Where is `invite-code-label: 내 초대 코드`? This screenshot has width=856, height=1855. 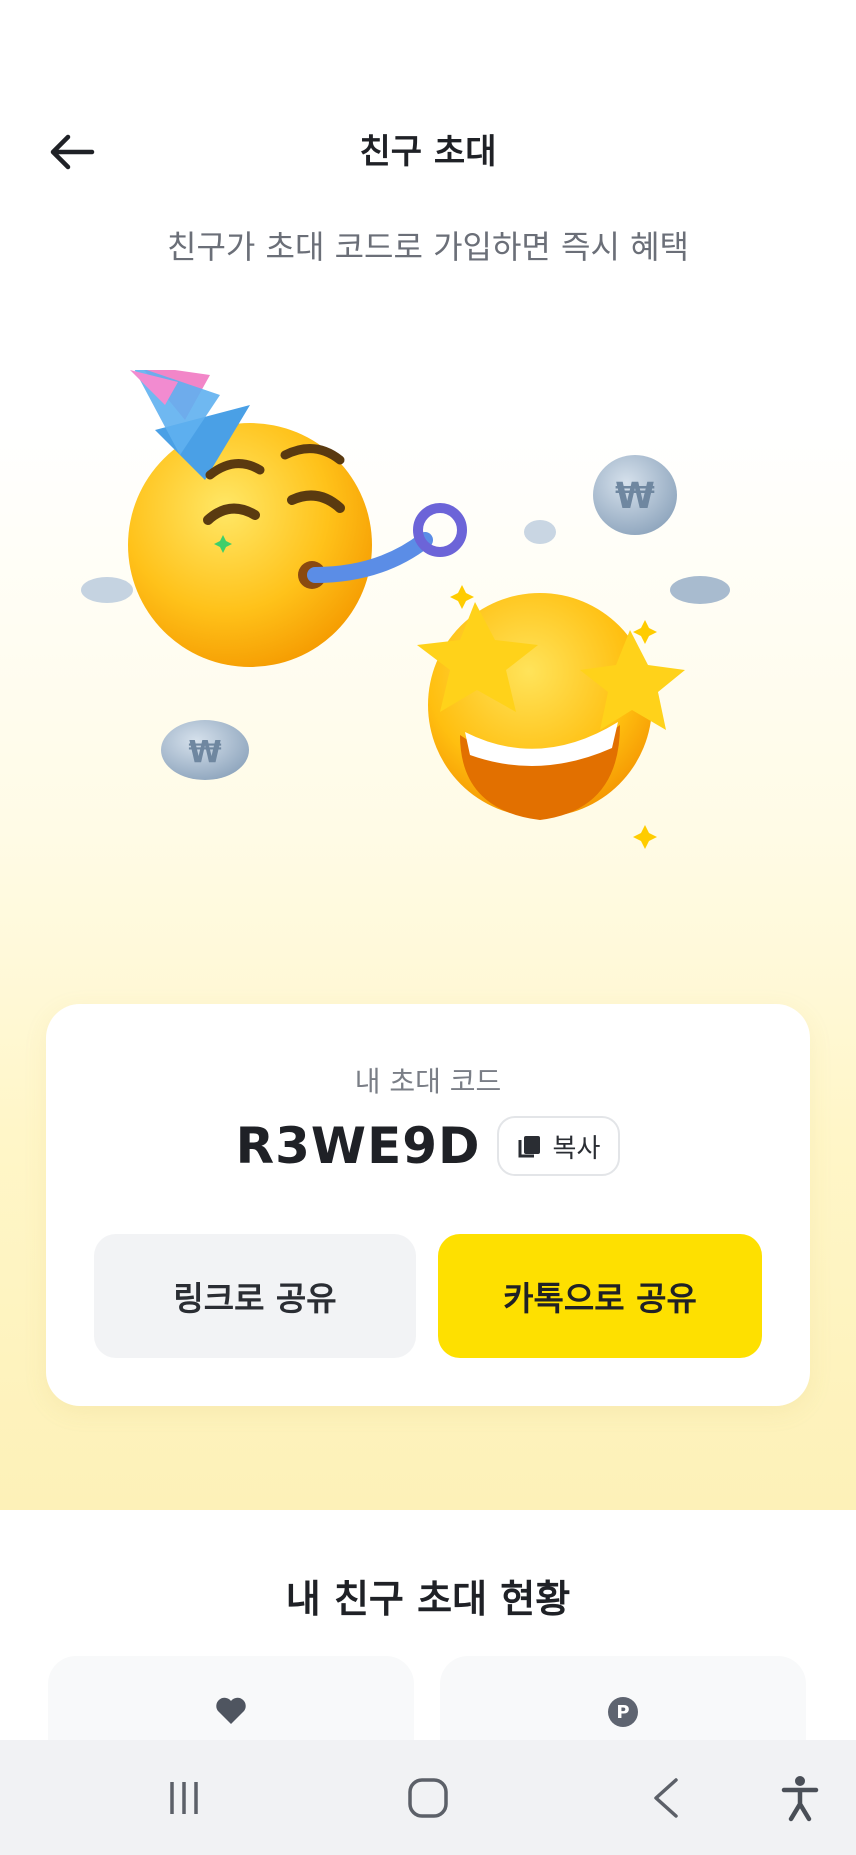
invite-code-label: 내 초대 코드 is located at coordinates (428, 1081).